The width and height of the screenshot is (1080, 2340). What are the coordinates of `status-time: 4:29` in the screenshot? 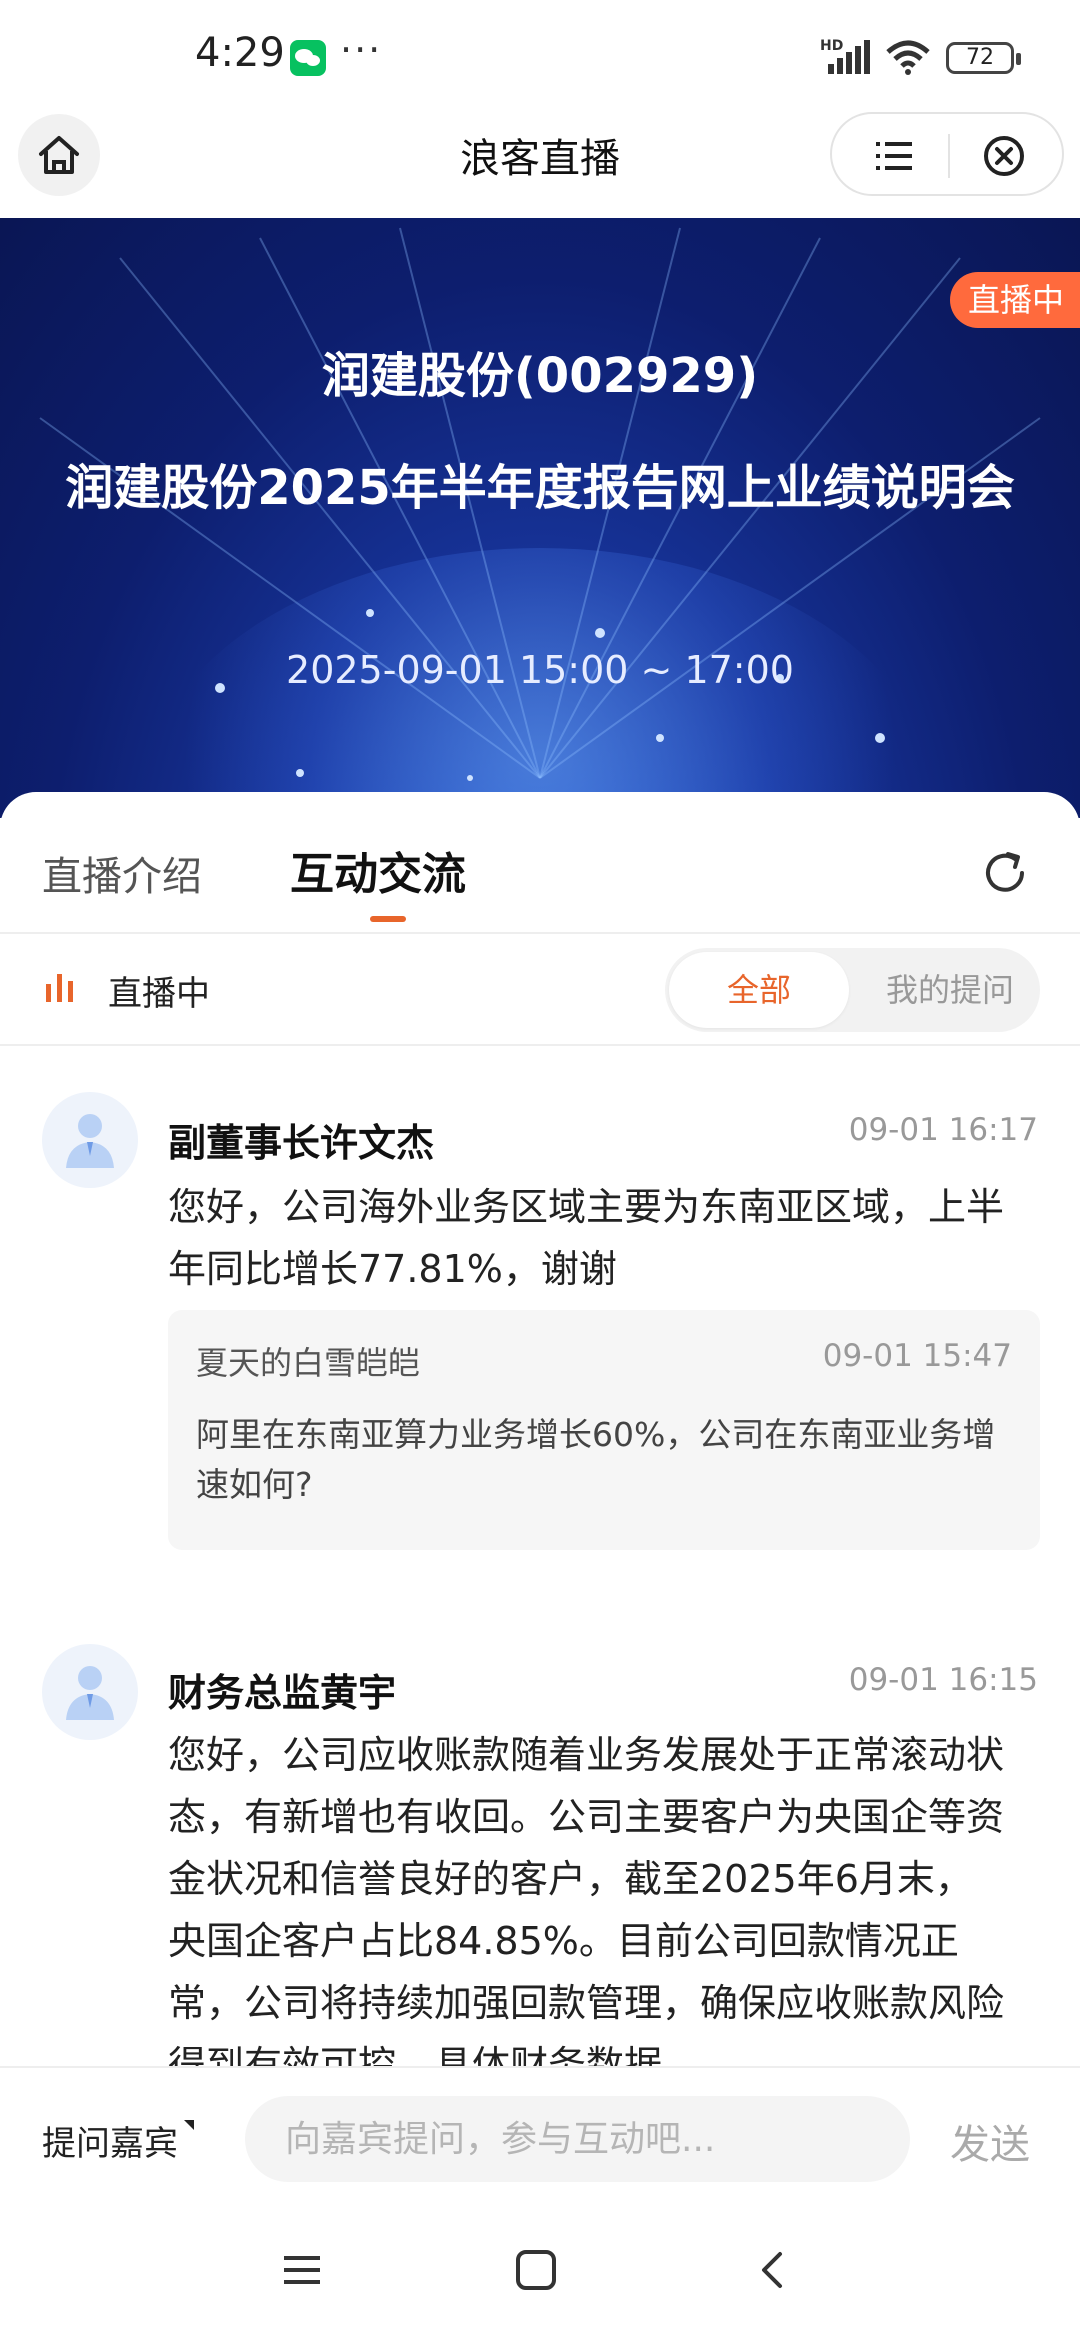 It's located at (240, 53).